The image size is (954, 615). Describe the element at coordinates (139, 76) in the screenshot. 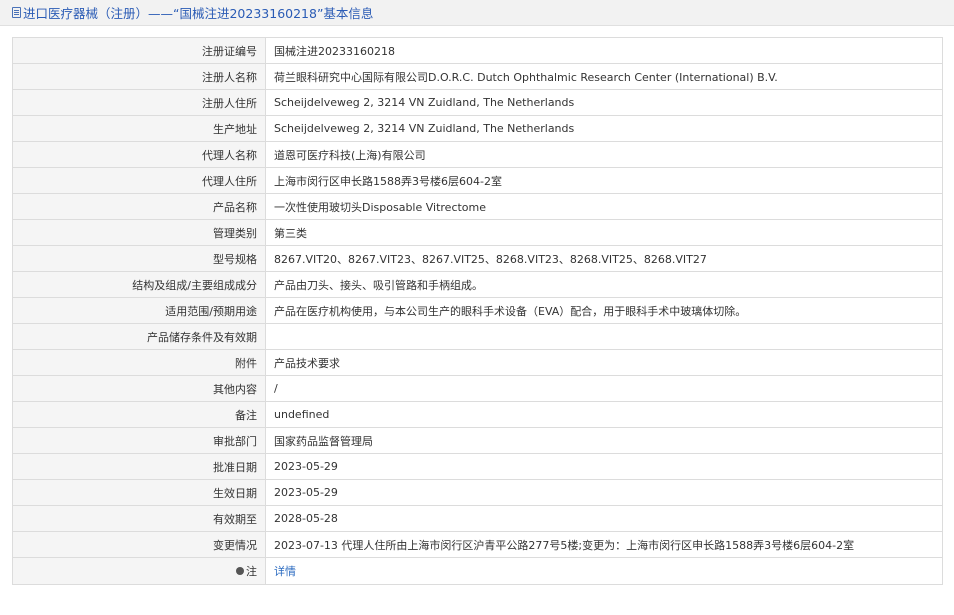

I see `row-label: 注册人名称` at that location.